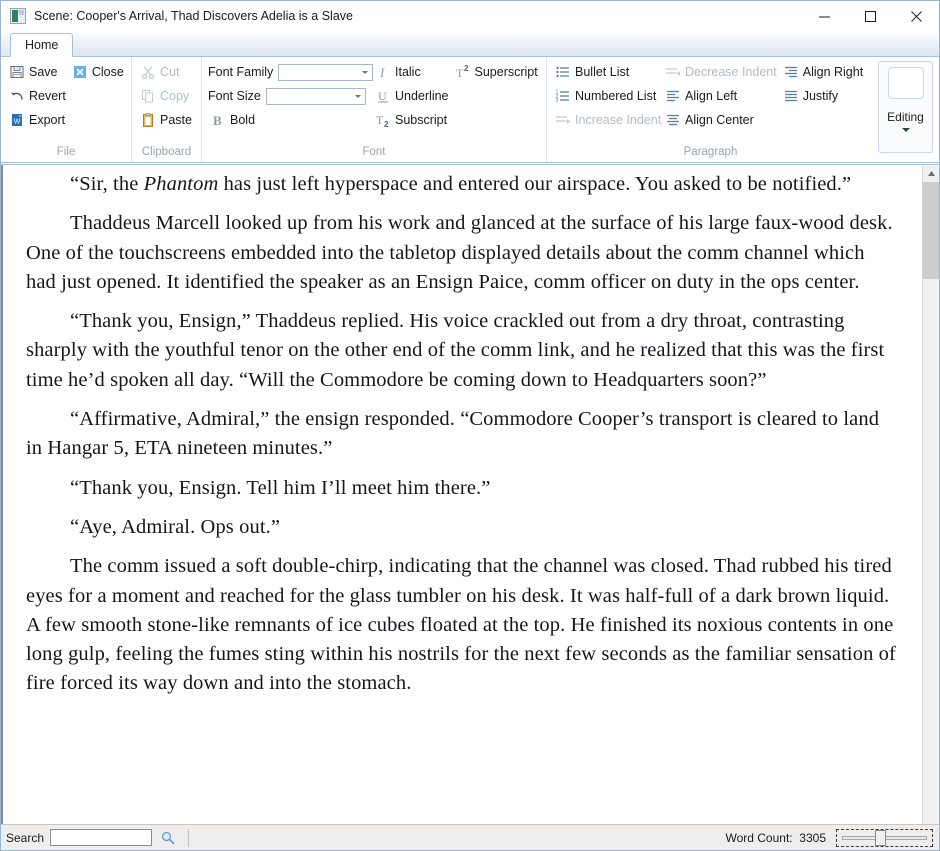 This screenshot has width=940, height=851. I want to click on subscript-button: T2 Subscript, so click(413, 120).